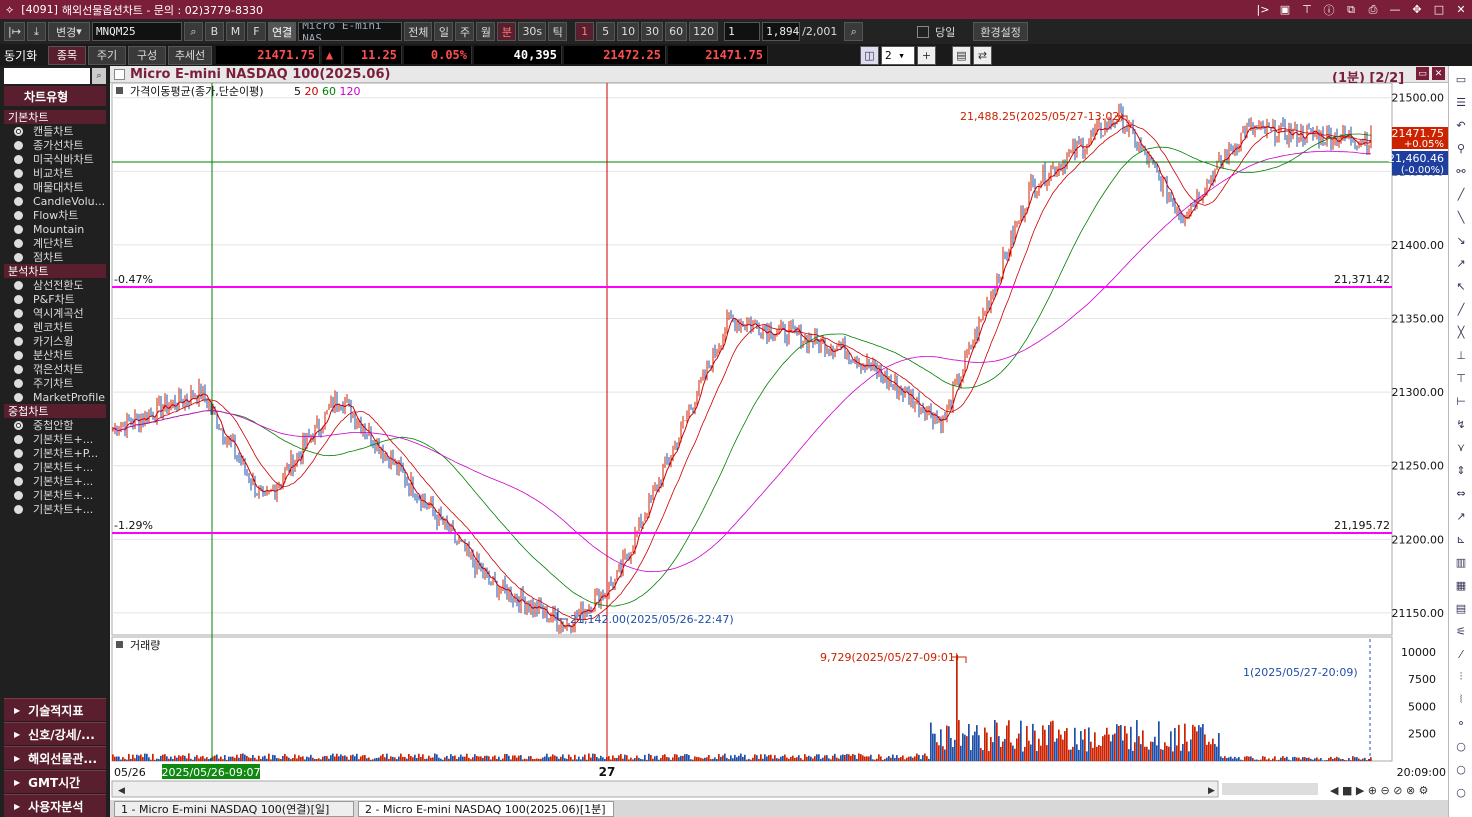  Describe the element at coordinates (1461, 539) in the screenshot. I see `draw-tool-icon-20: ⊾` at that location.